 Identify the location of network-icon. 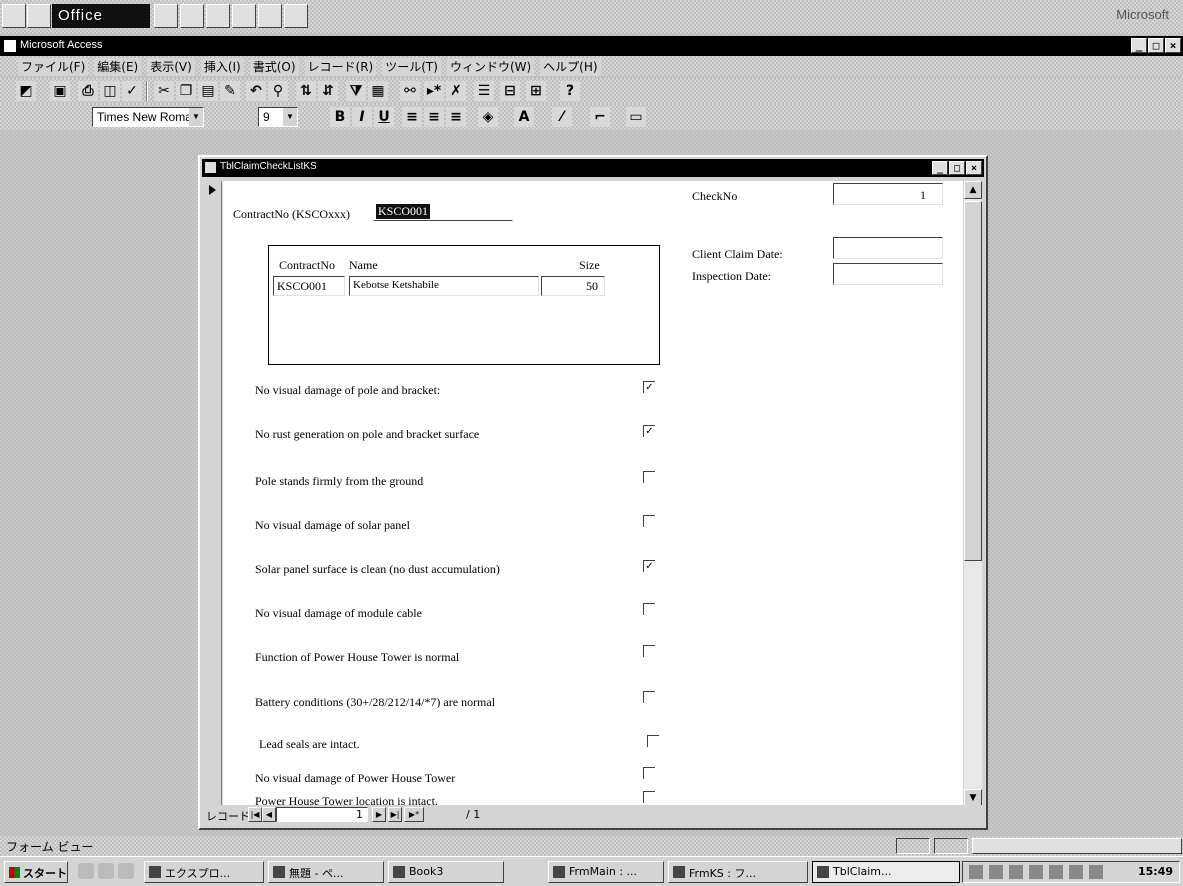
(996, 872).